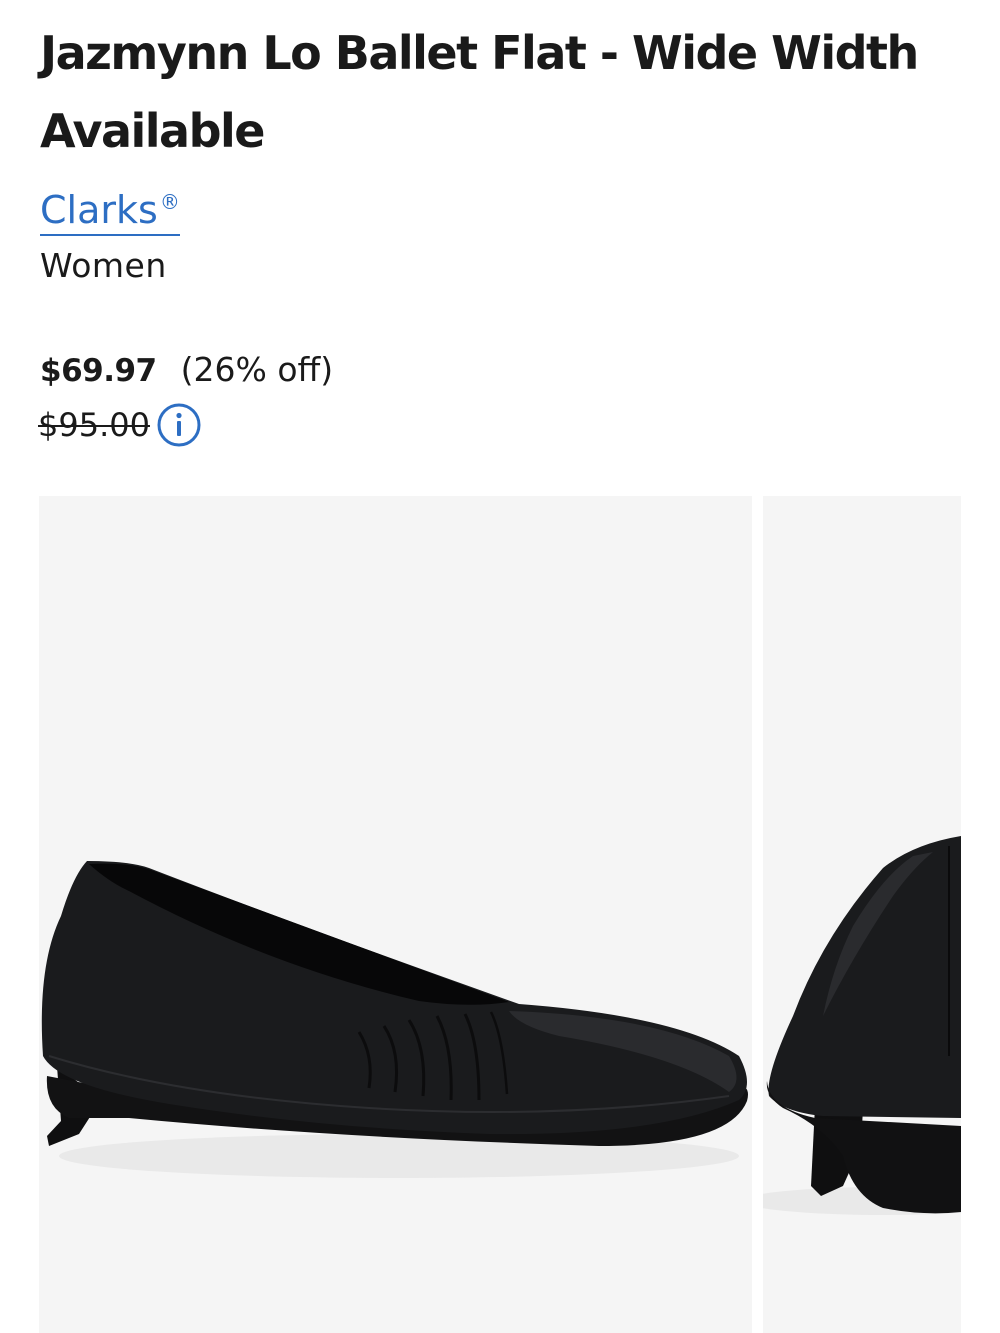  Describe the element at coordinates (169, 202) in the screenshot. I see `registered-mark: ®` at that location.